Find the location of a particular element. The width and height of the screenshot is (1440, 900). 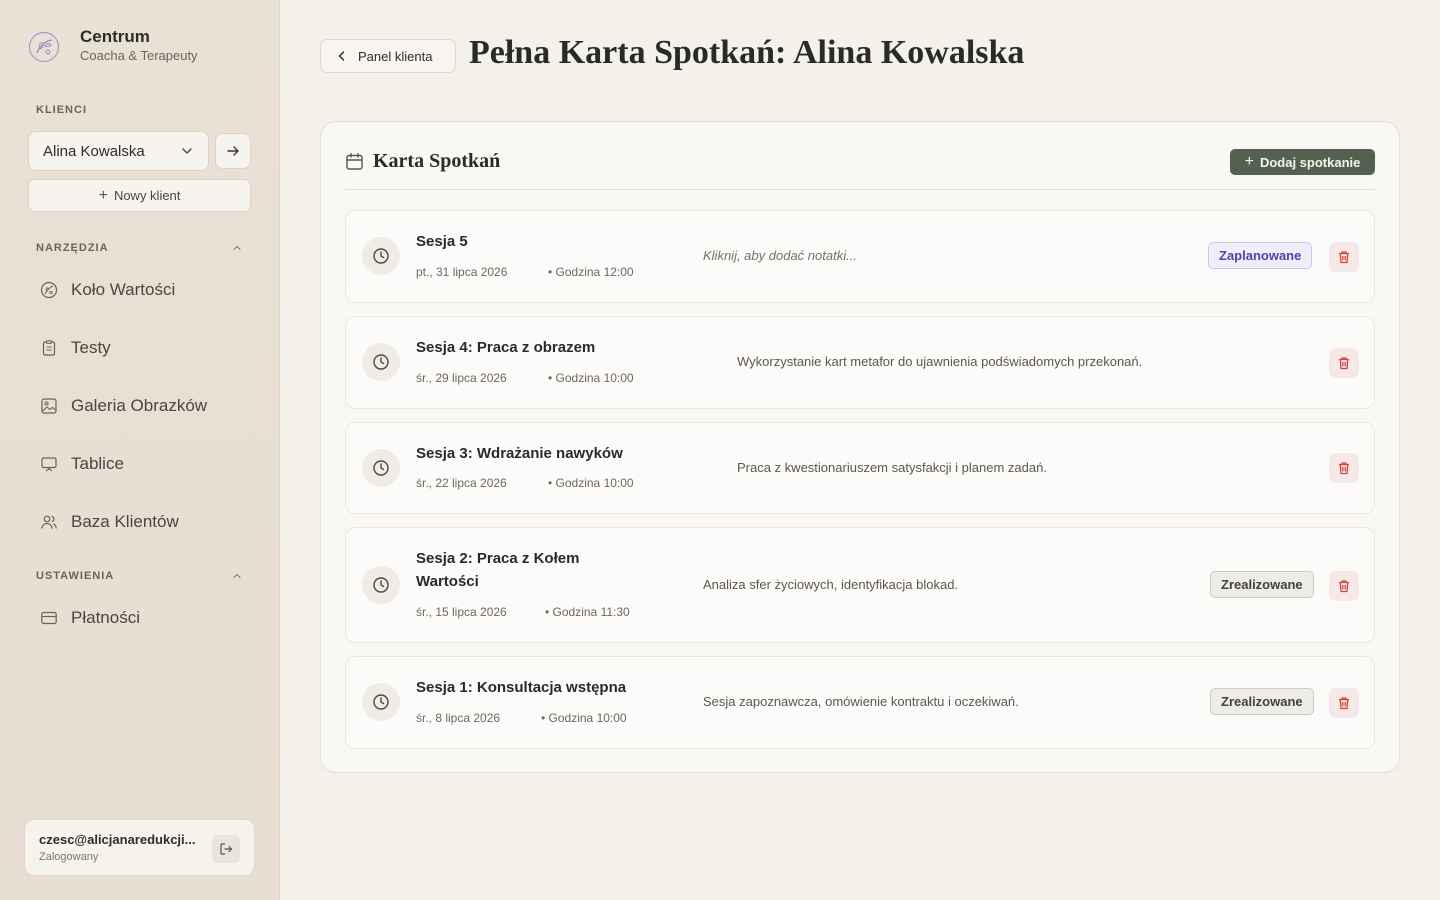

nav-item-label: Tablice is located at coordinates (97, 463).